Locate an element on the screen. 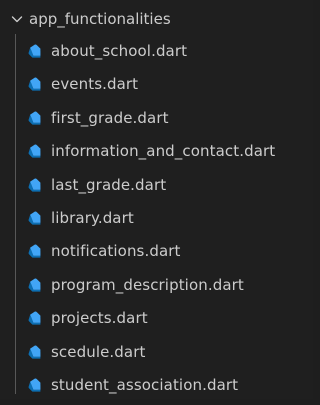  file-name: student_association.dart is located at coordinates (145, 384).